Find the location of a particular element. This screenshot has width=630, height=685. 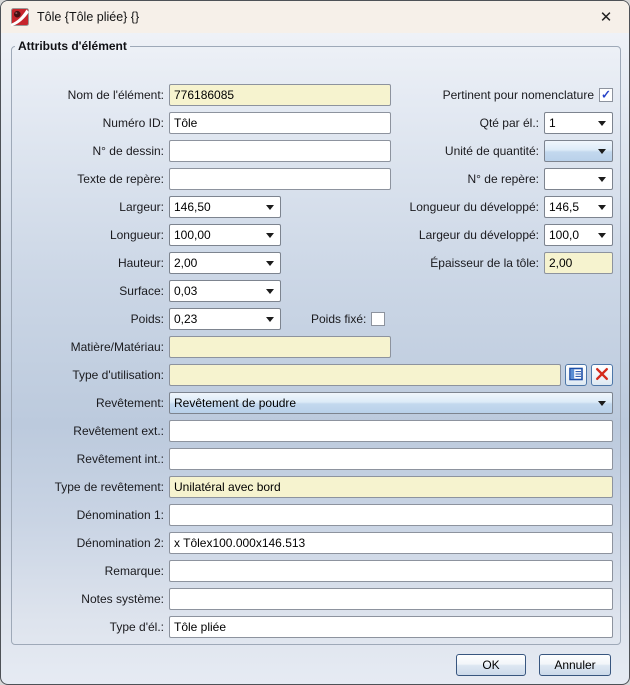

window-title: Tôle {Tôle pliée} {} is located at coordinates (88, 17).